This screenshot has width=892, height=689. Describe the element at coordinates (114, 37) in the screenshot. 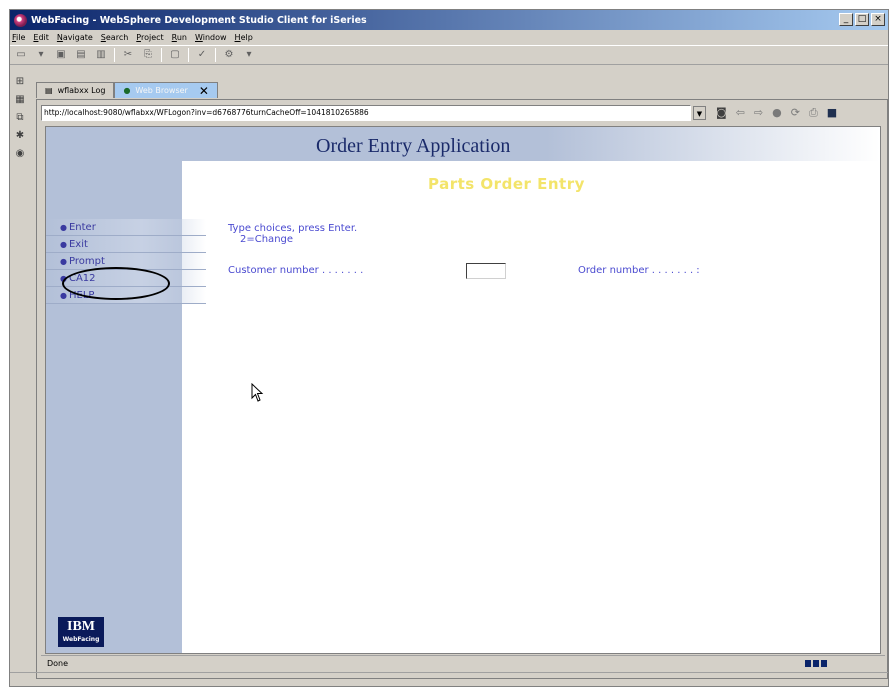

I see `menu-search: Search` at that location.